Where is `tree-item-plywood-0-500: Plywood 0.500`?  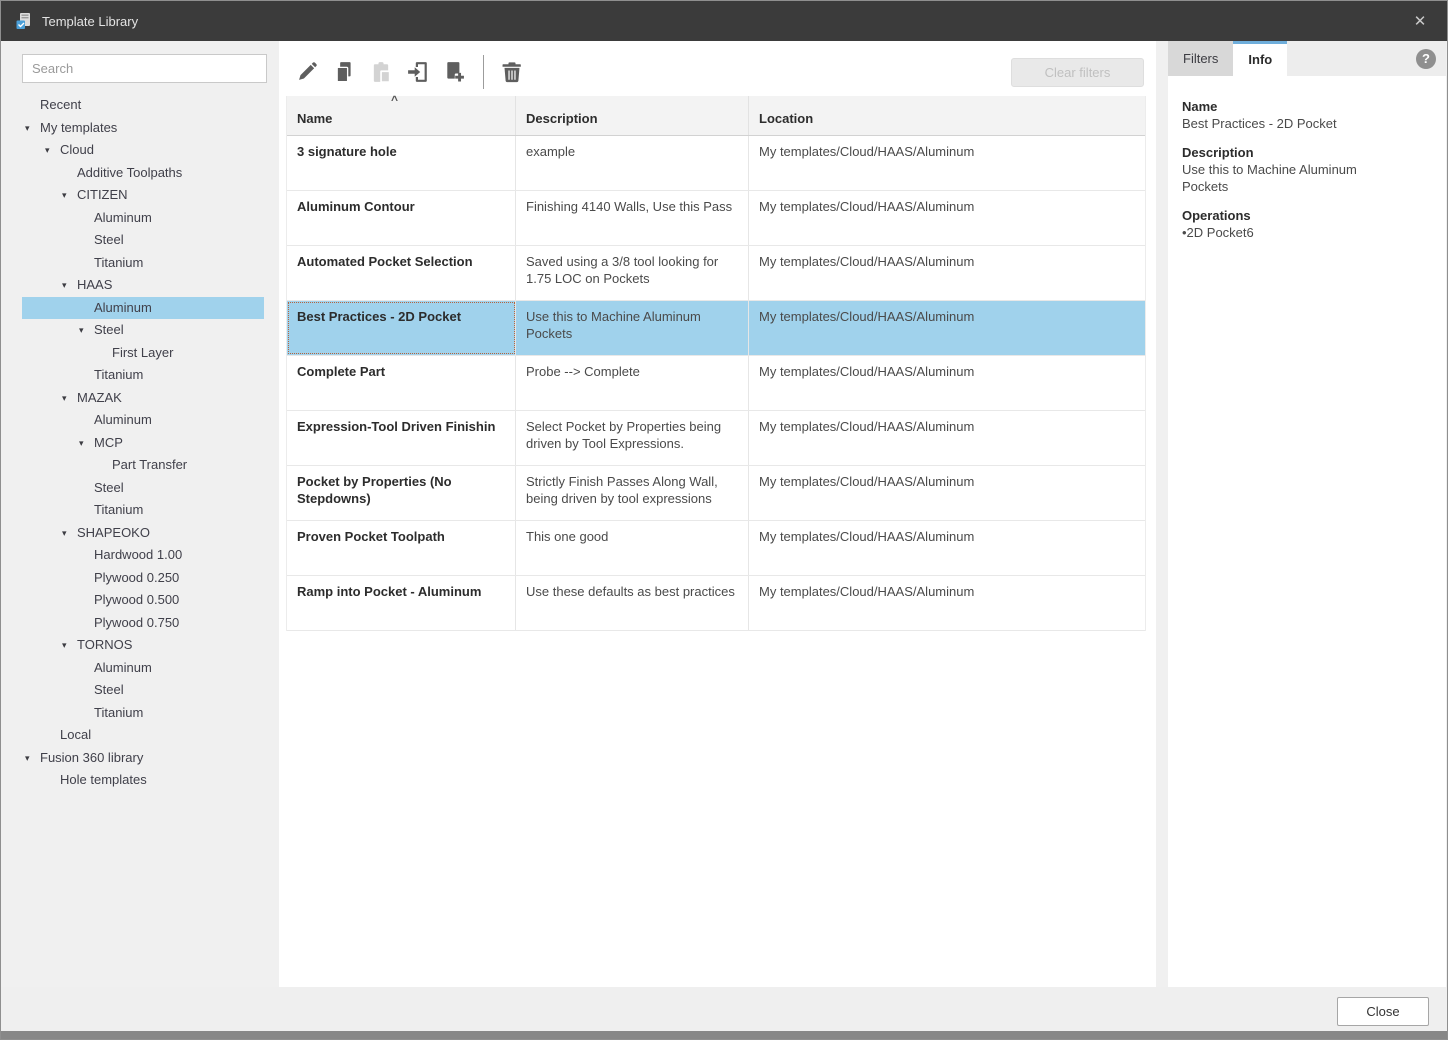 tree-item-plywood-0-500: Plywood 0.500 is located at coordinates (140, 600).